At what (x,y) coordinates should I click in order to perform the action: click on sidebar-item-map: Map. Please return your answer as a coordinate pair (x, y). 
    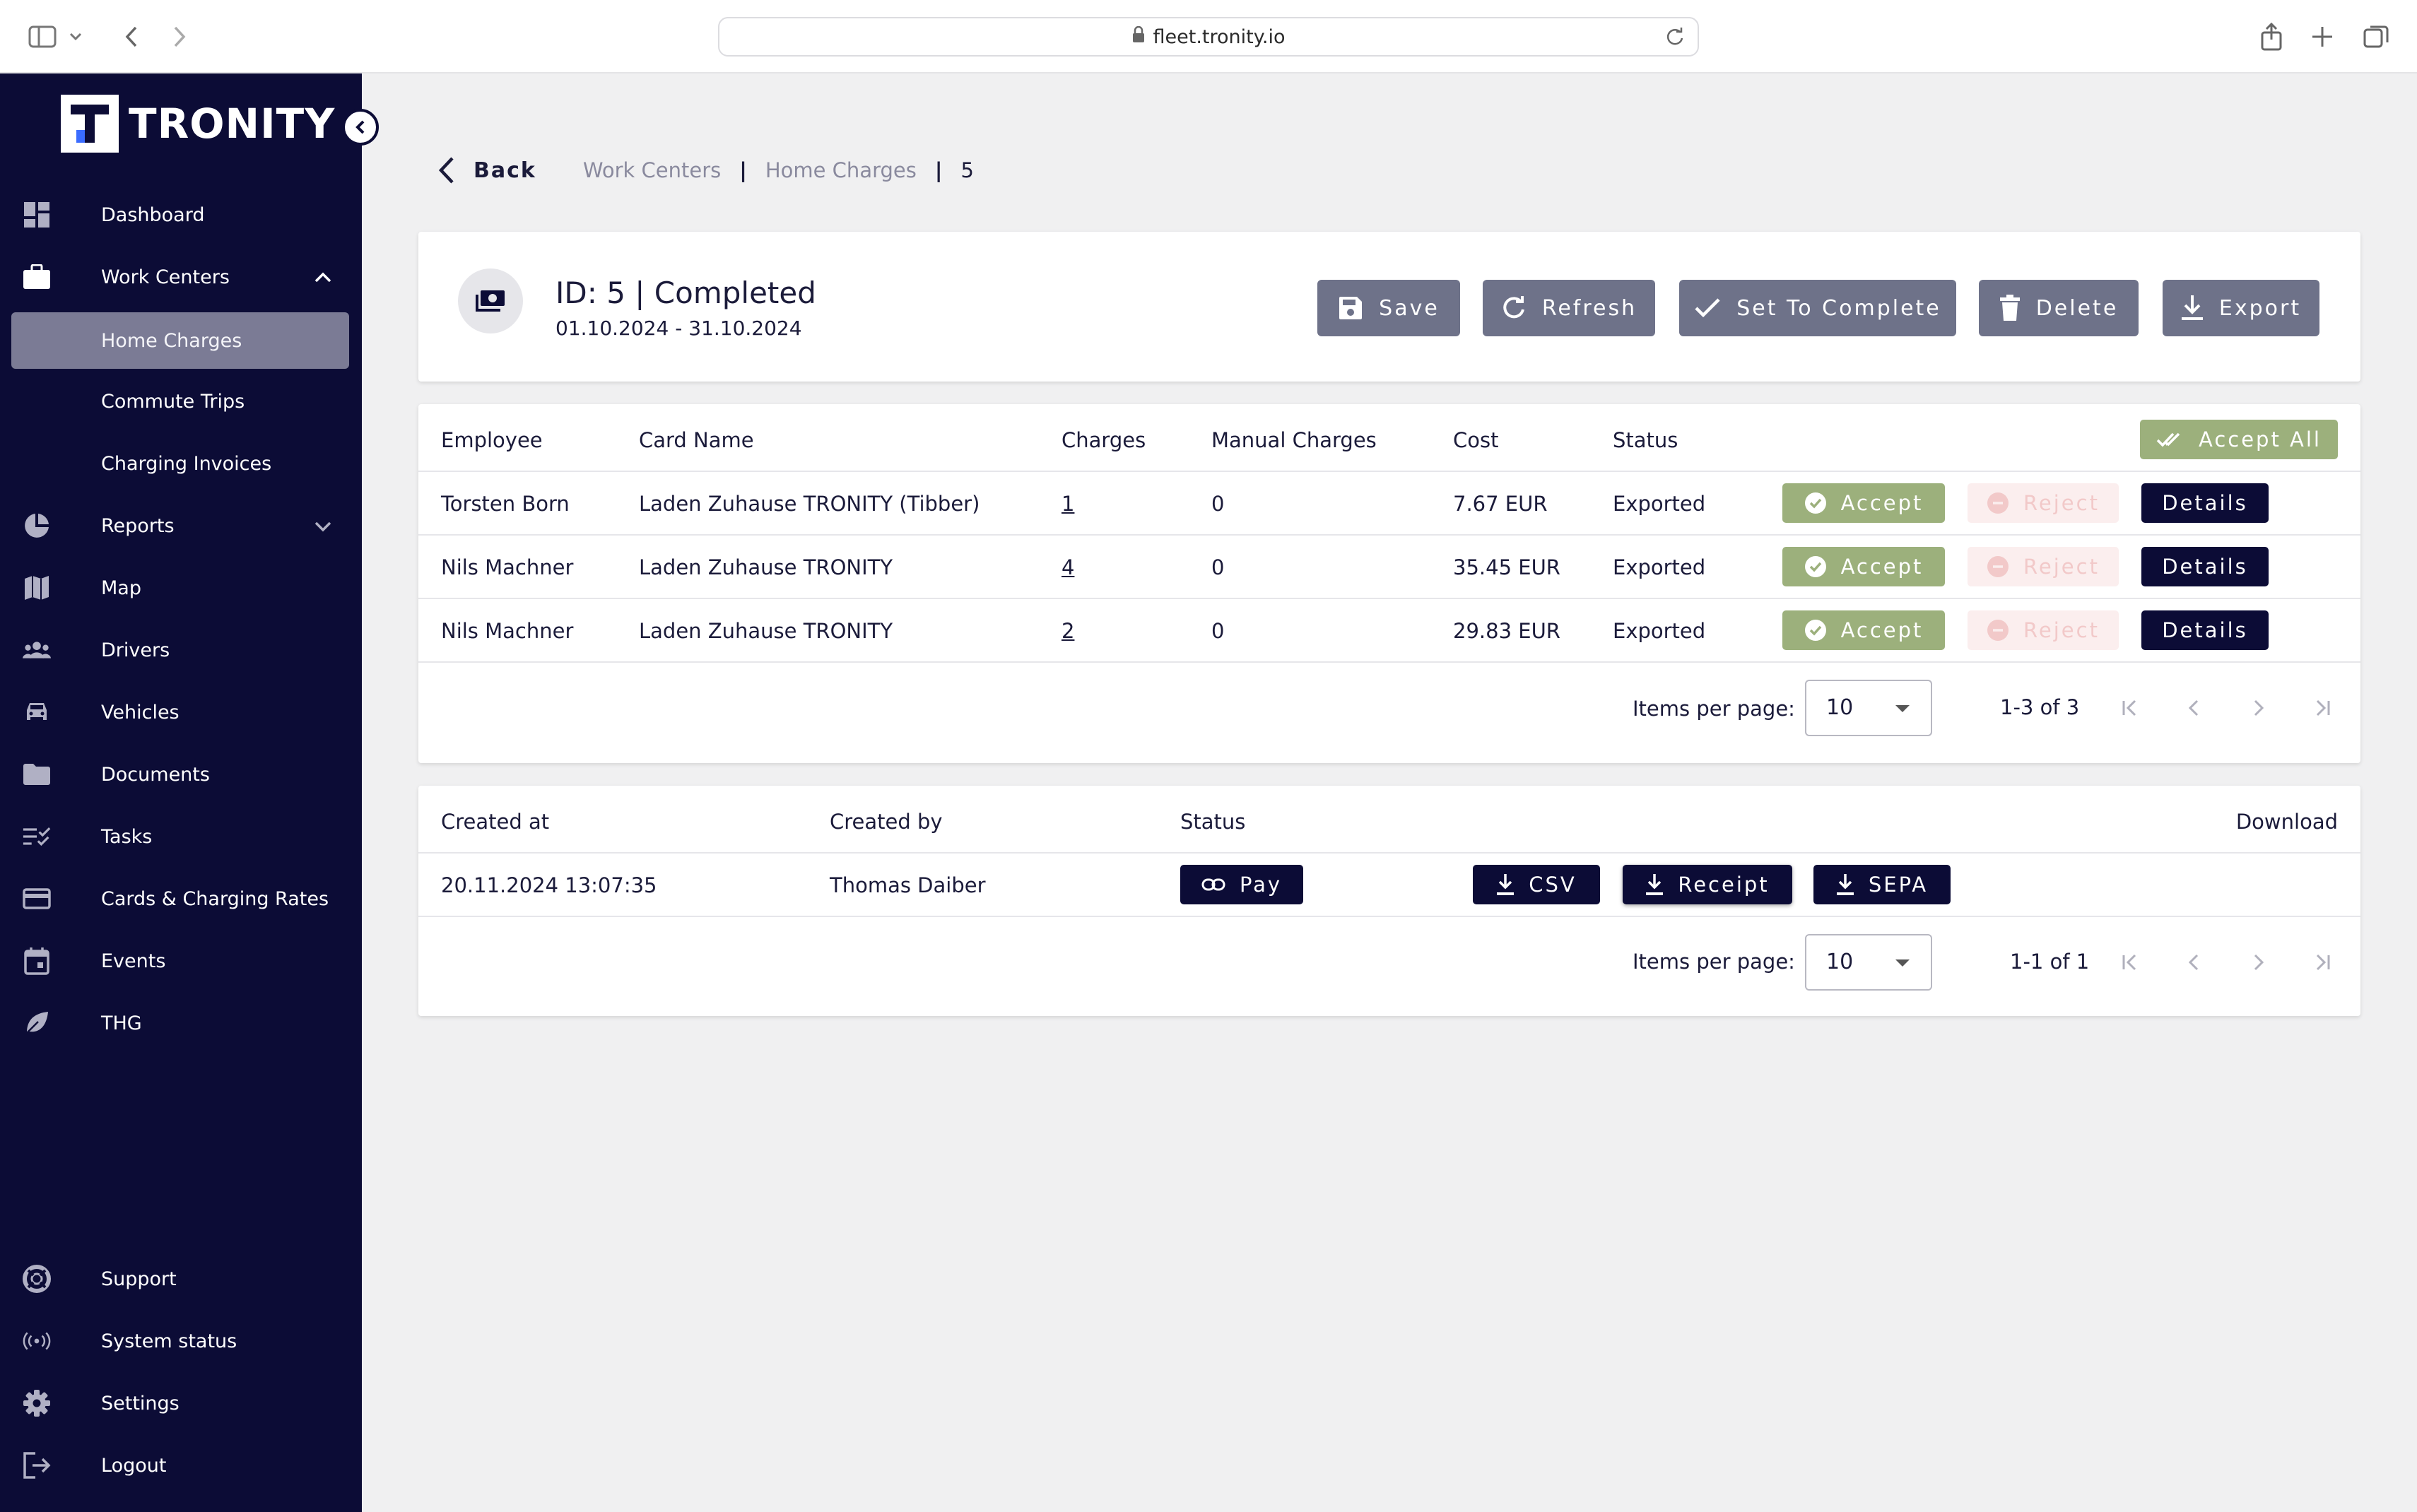
    Looking at the image, I should click on (180, 588).